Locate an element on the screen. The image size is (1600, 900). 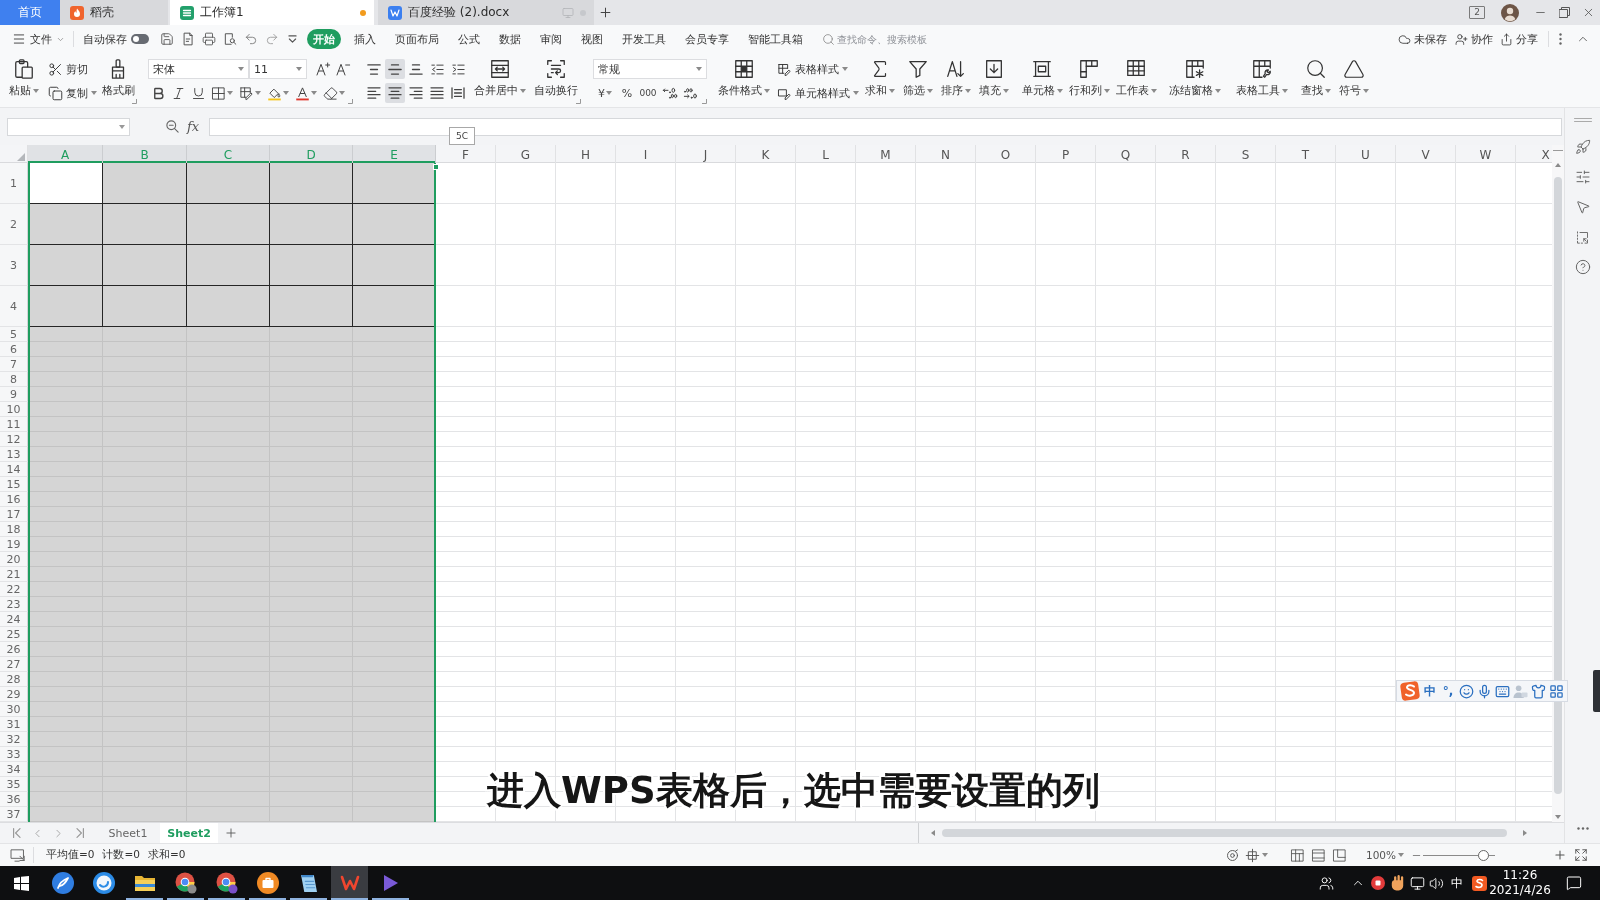
name-box-field is located at coordinates (68, 126).